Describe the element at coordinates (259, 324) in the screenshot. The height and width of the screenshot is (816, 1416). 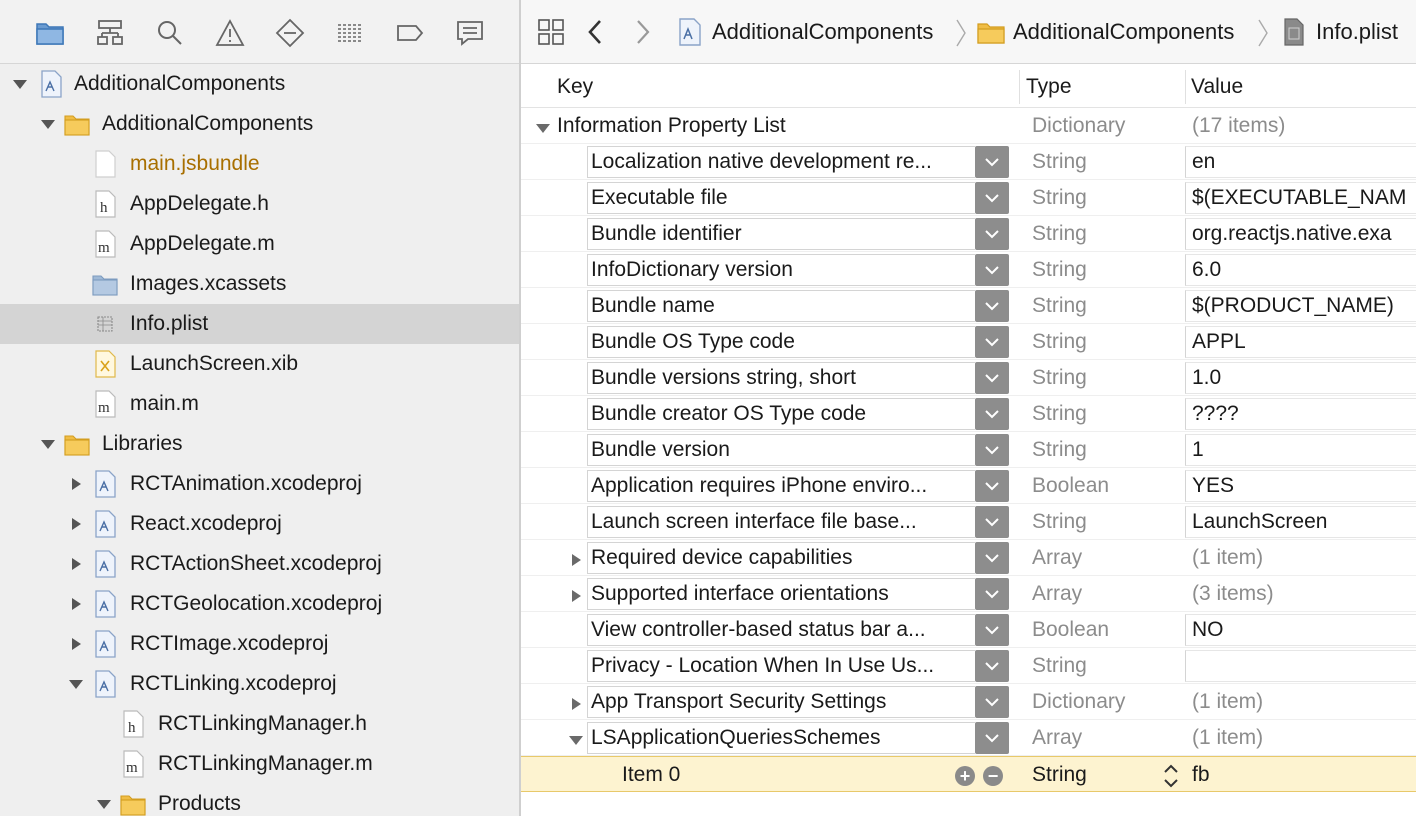
I see `tree-item: Info.plist` at that location.